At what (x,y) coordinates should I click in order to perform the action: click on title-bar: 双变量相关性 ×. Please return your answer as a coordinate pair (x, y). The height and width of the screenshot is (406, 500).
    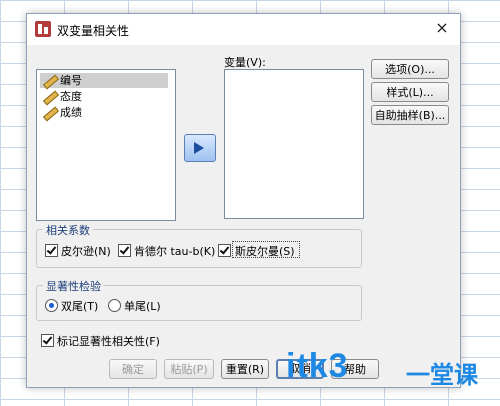
    Looking at the image, I should click on (243, 29).